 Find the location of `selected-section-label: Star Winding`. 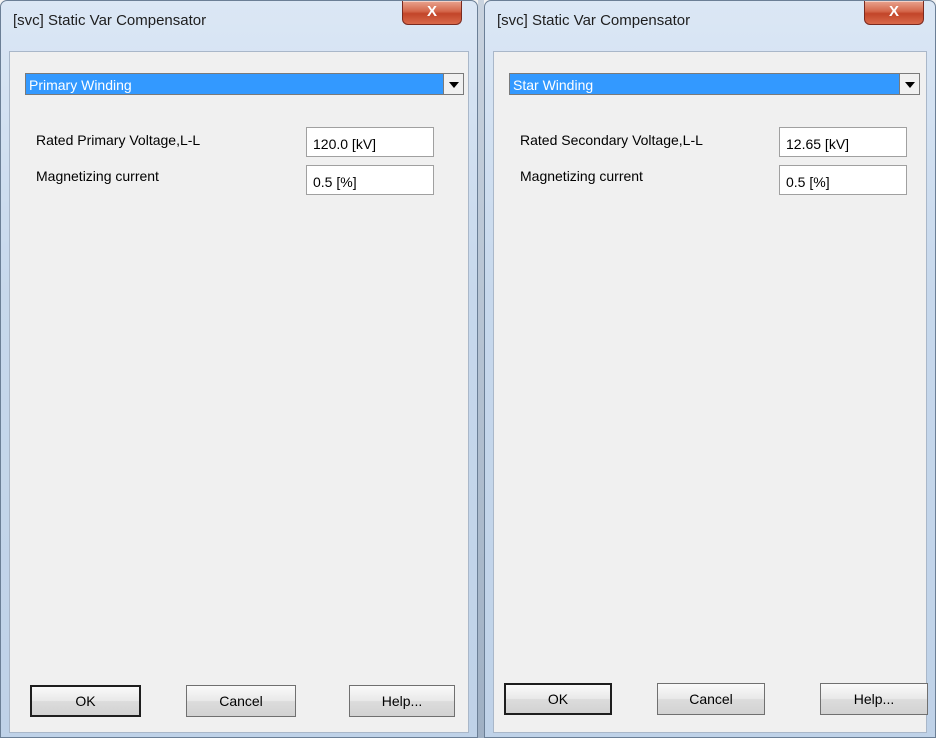

selected-section-label: Star Winding is located at coordinates (553, 85).